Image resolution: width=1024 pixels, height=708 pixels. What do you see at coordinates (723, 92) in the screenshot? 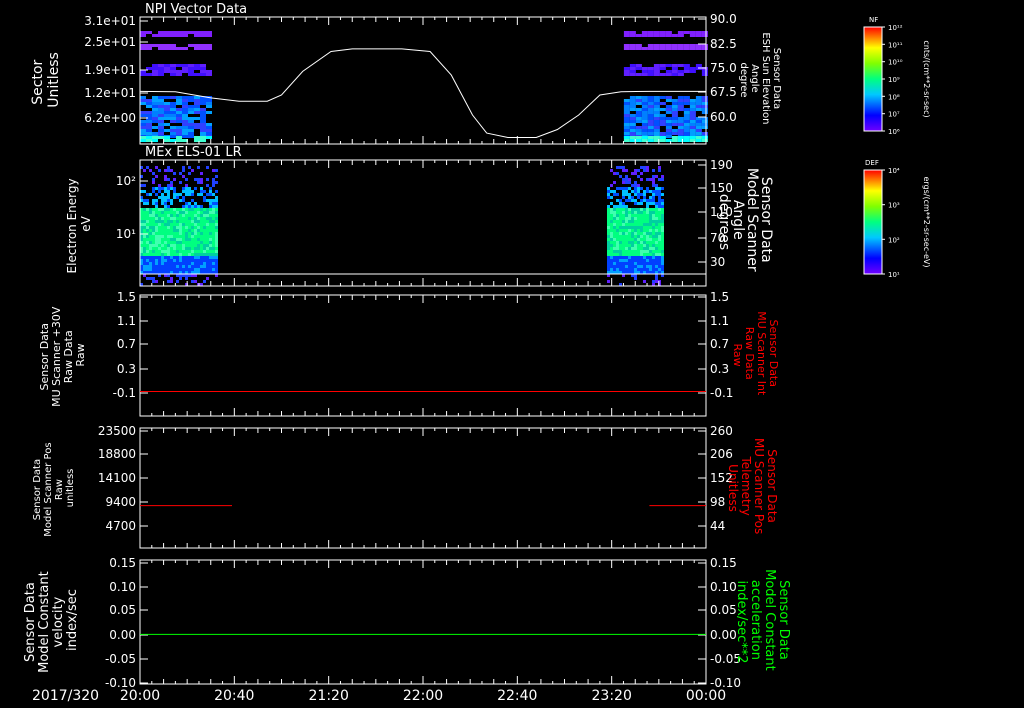
I see `right-tick-label: 67.5` at bounding box center [723, 92].